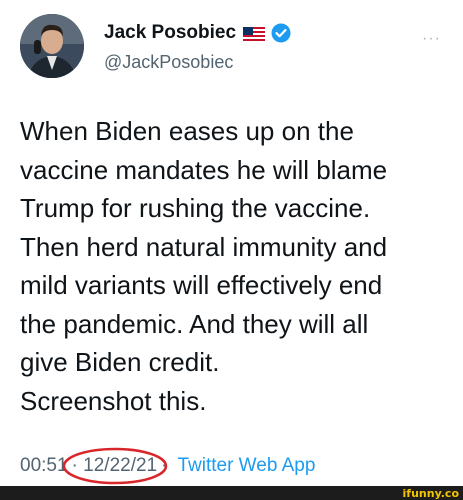 This screenshot has height=500, width=463. Describe the element at coordinates (44, 466) in the screenshot. I see `tweet-time: 00:51` at that location.